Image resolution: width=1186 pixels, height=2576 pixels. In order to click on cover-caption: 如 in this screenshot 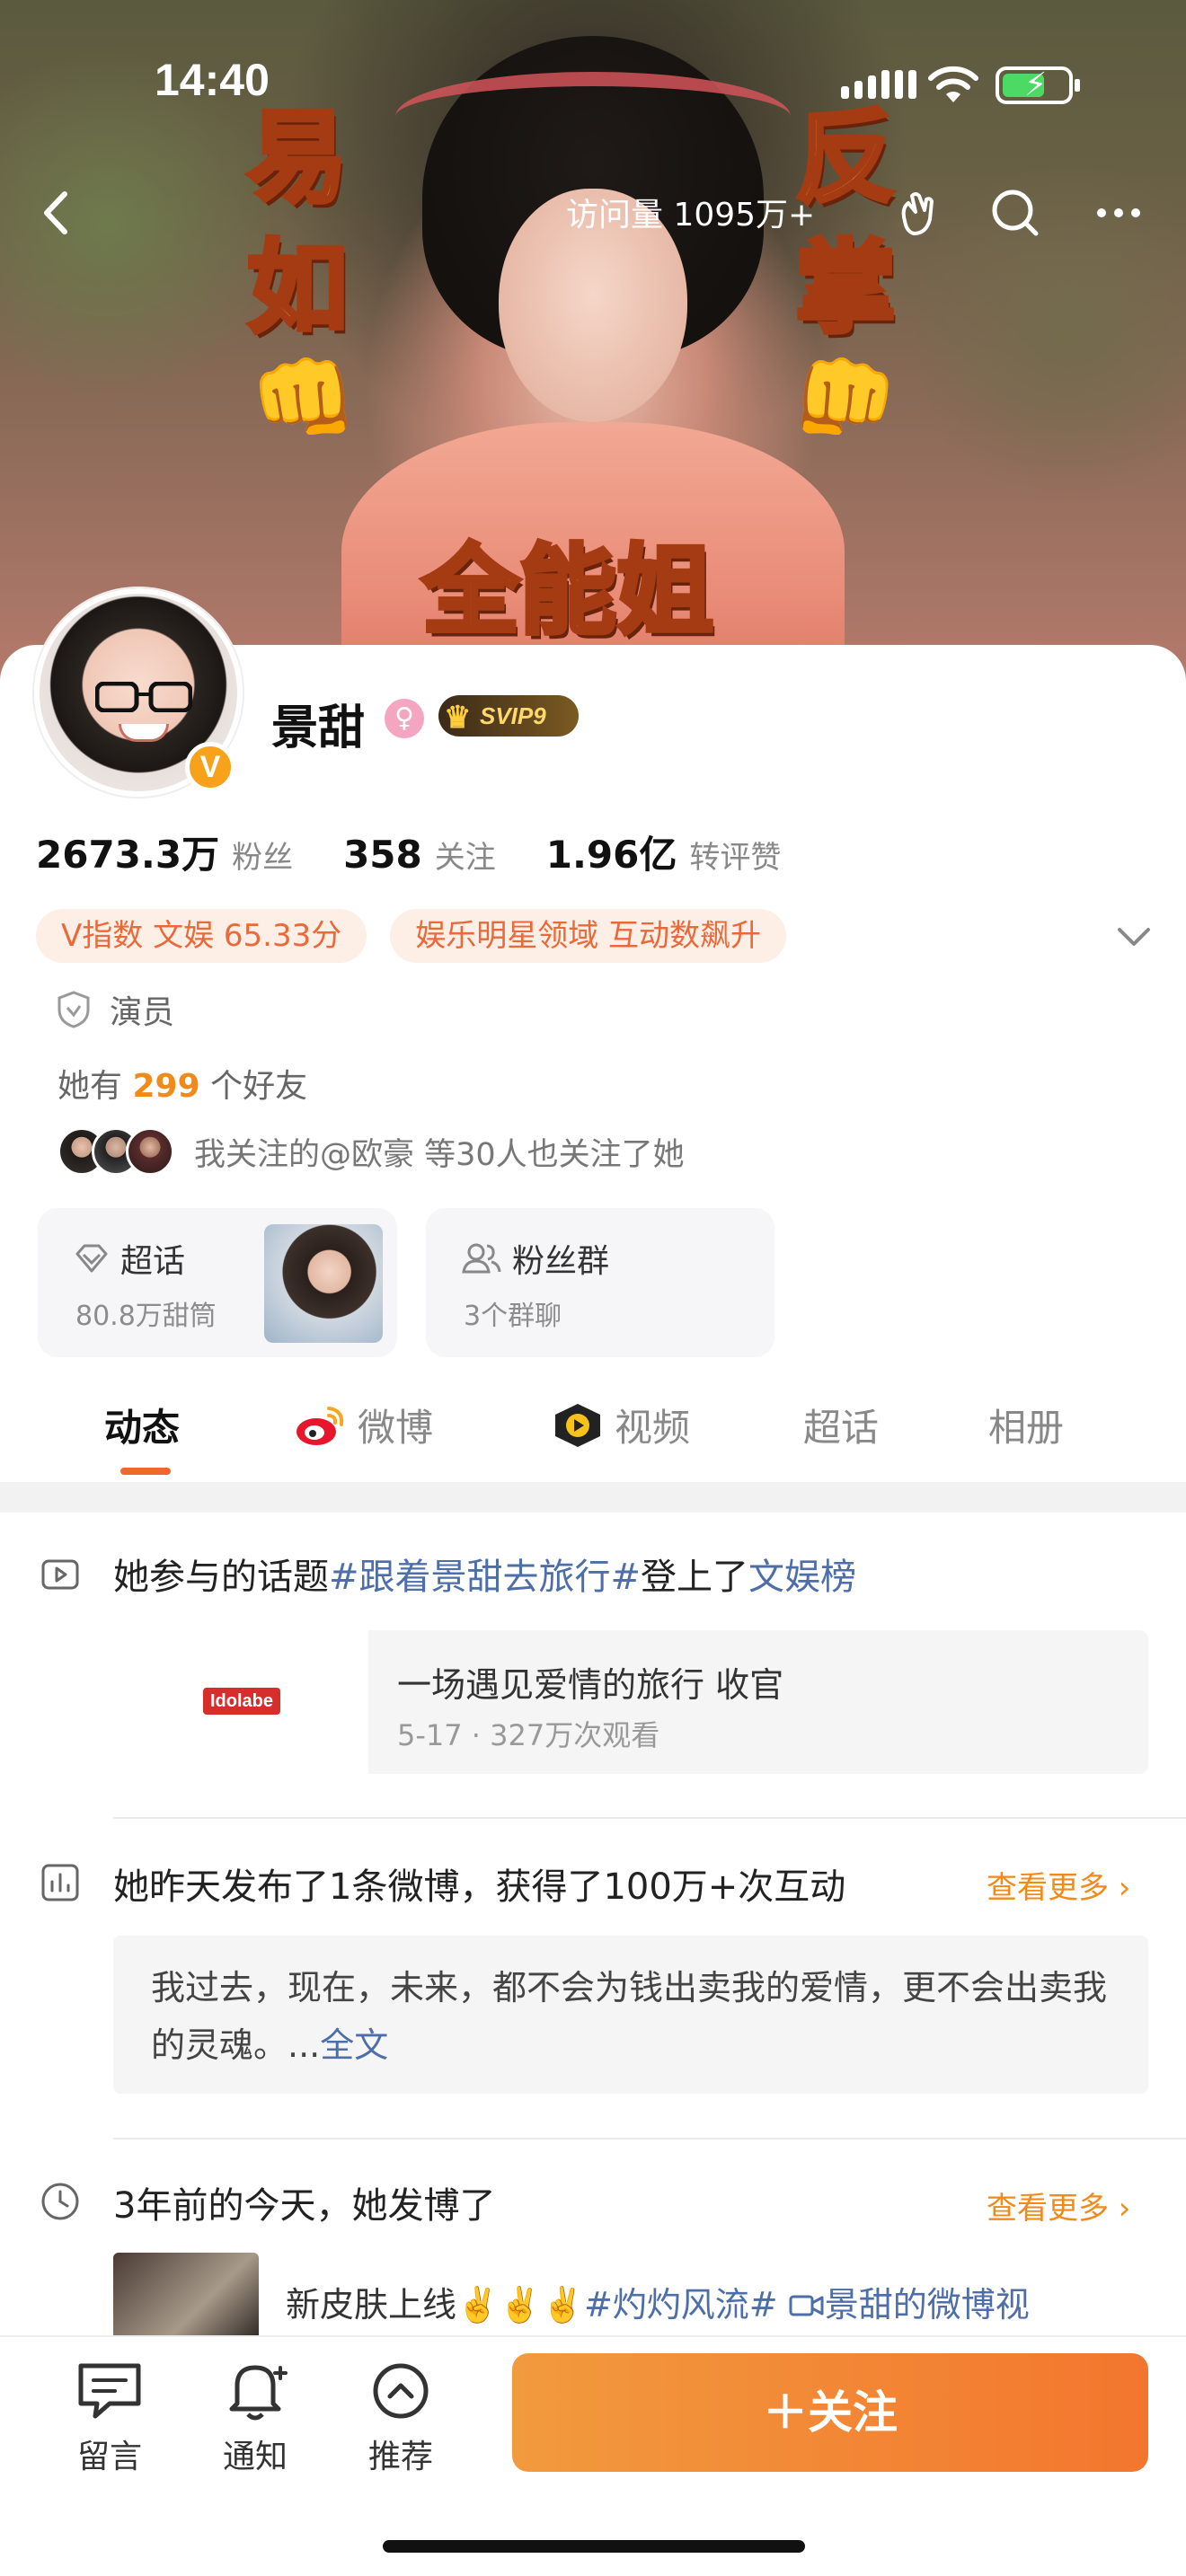, I will do `click(297, 288)`.